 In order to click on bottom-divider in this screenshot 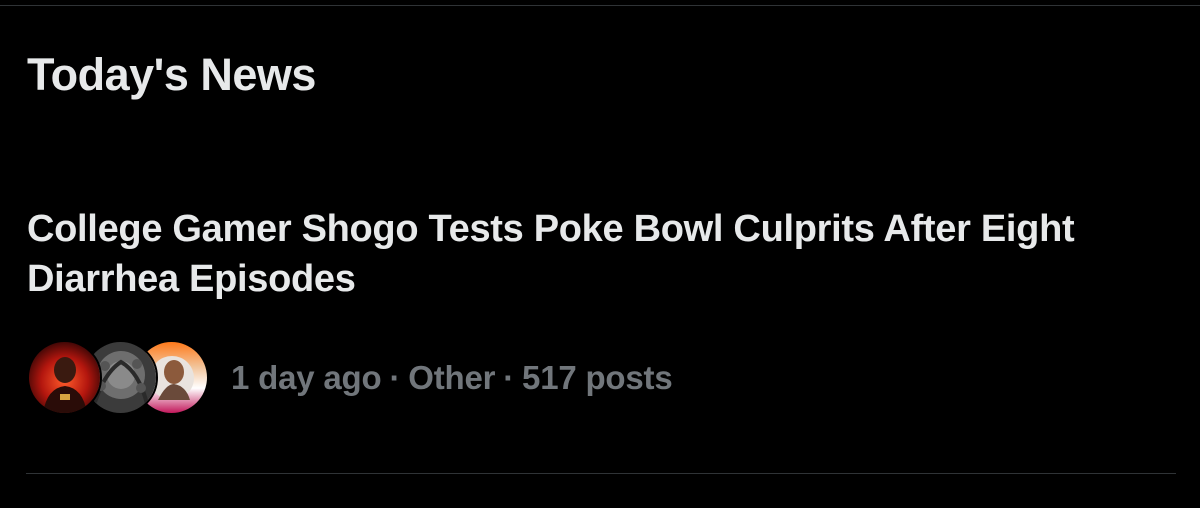, I will do `click(601, 473)`.